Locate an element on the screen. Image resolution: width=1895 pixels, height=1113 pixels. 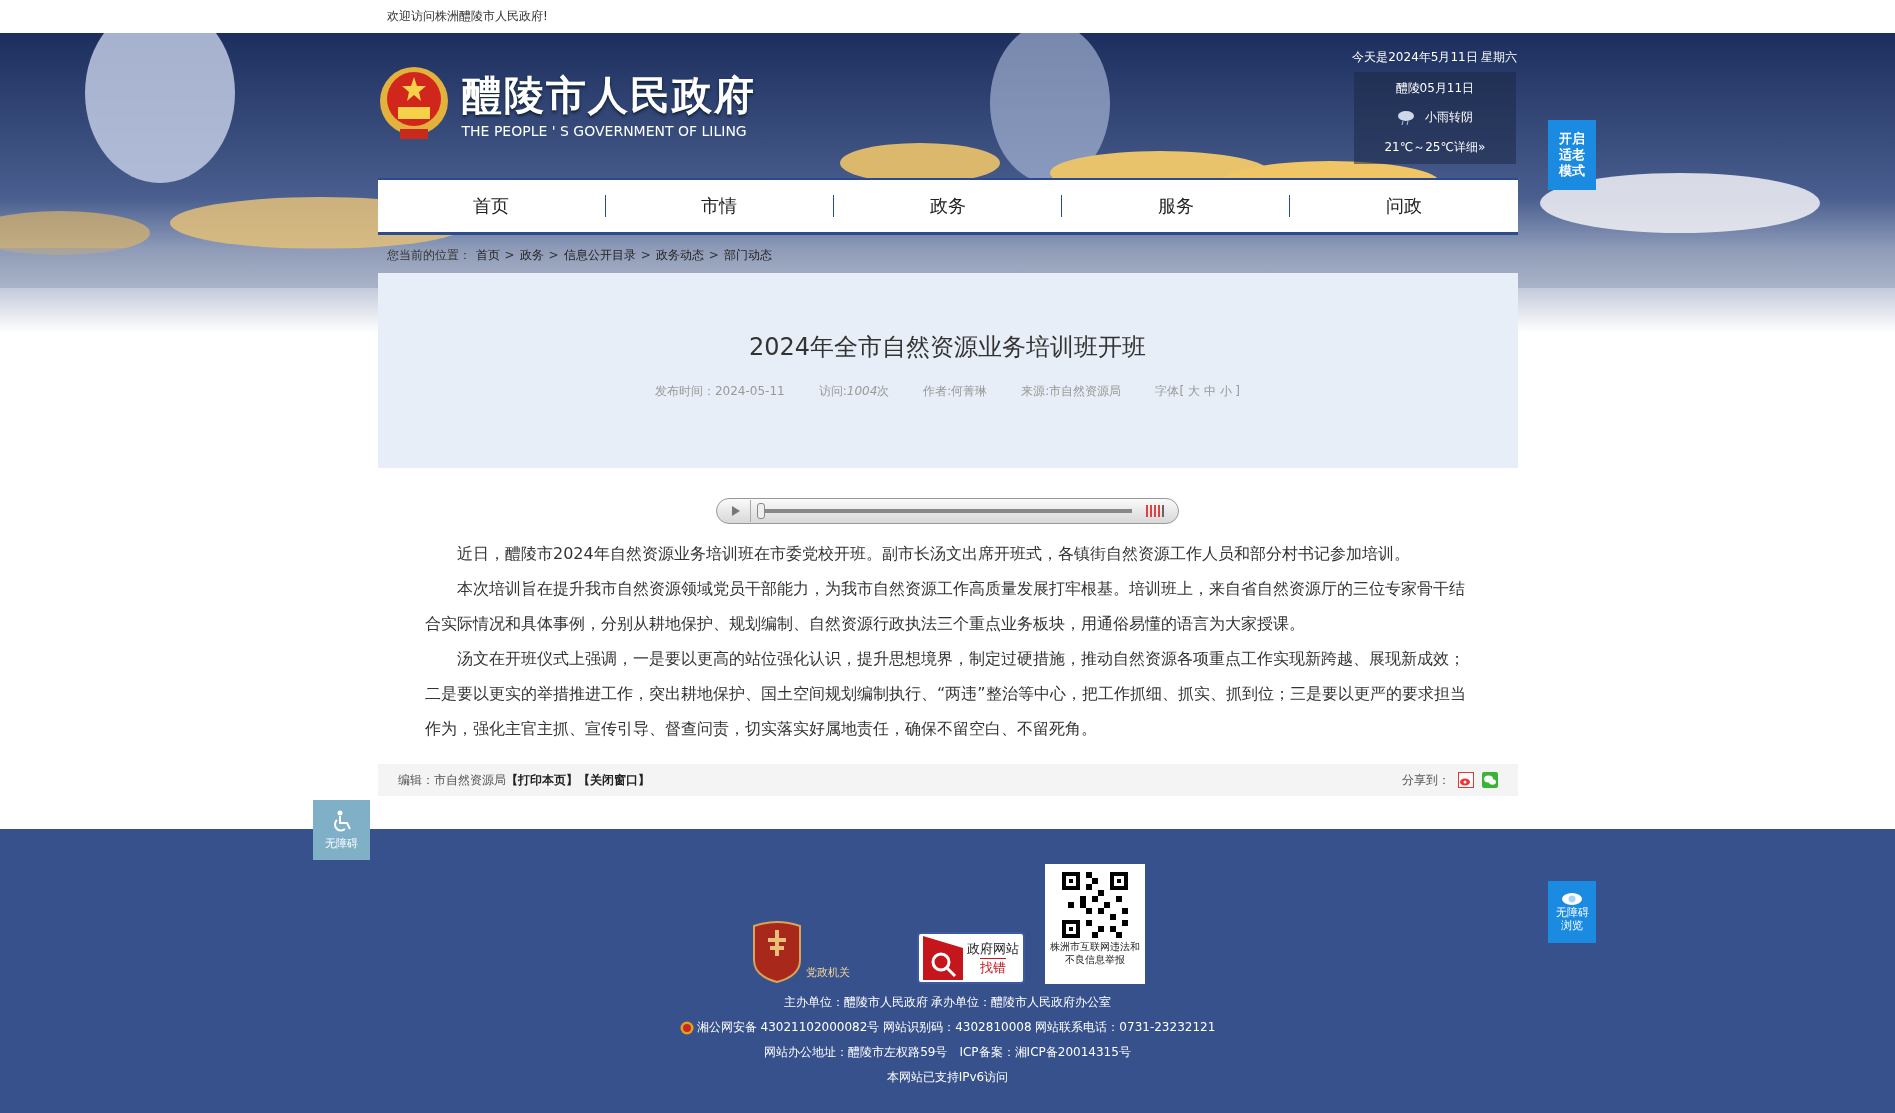
breadcrumb-label: 您当前的位置： is located at coordinates (428, 255).